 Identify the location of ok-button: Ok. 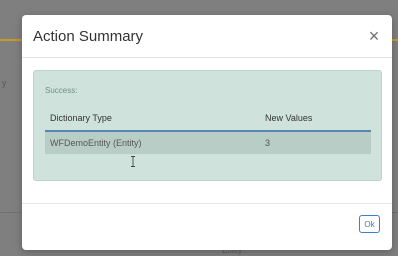
(369, 224).